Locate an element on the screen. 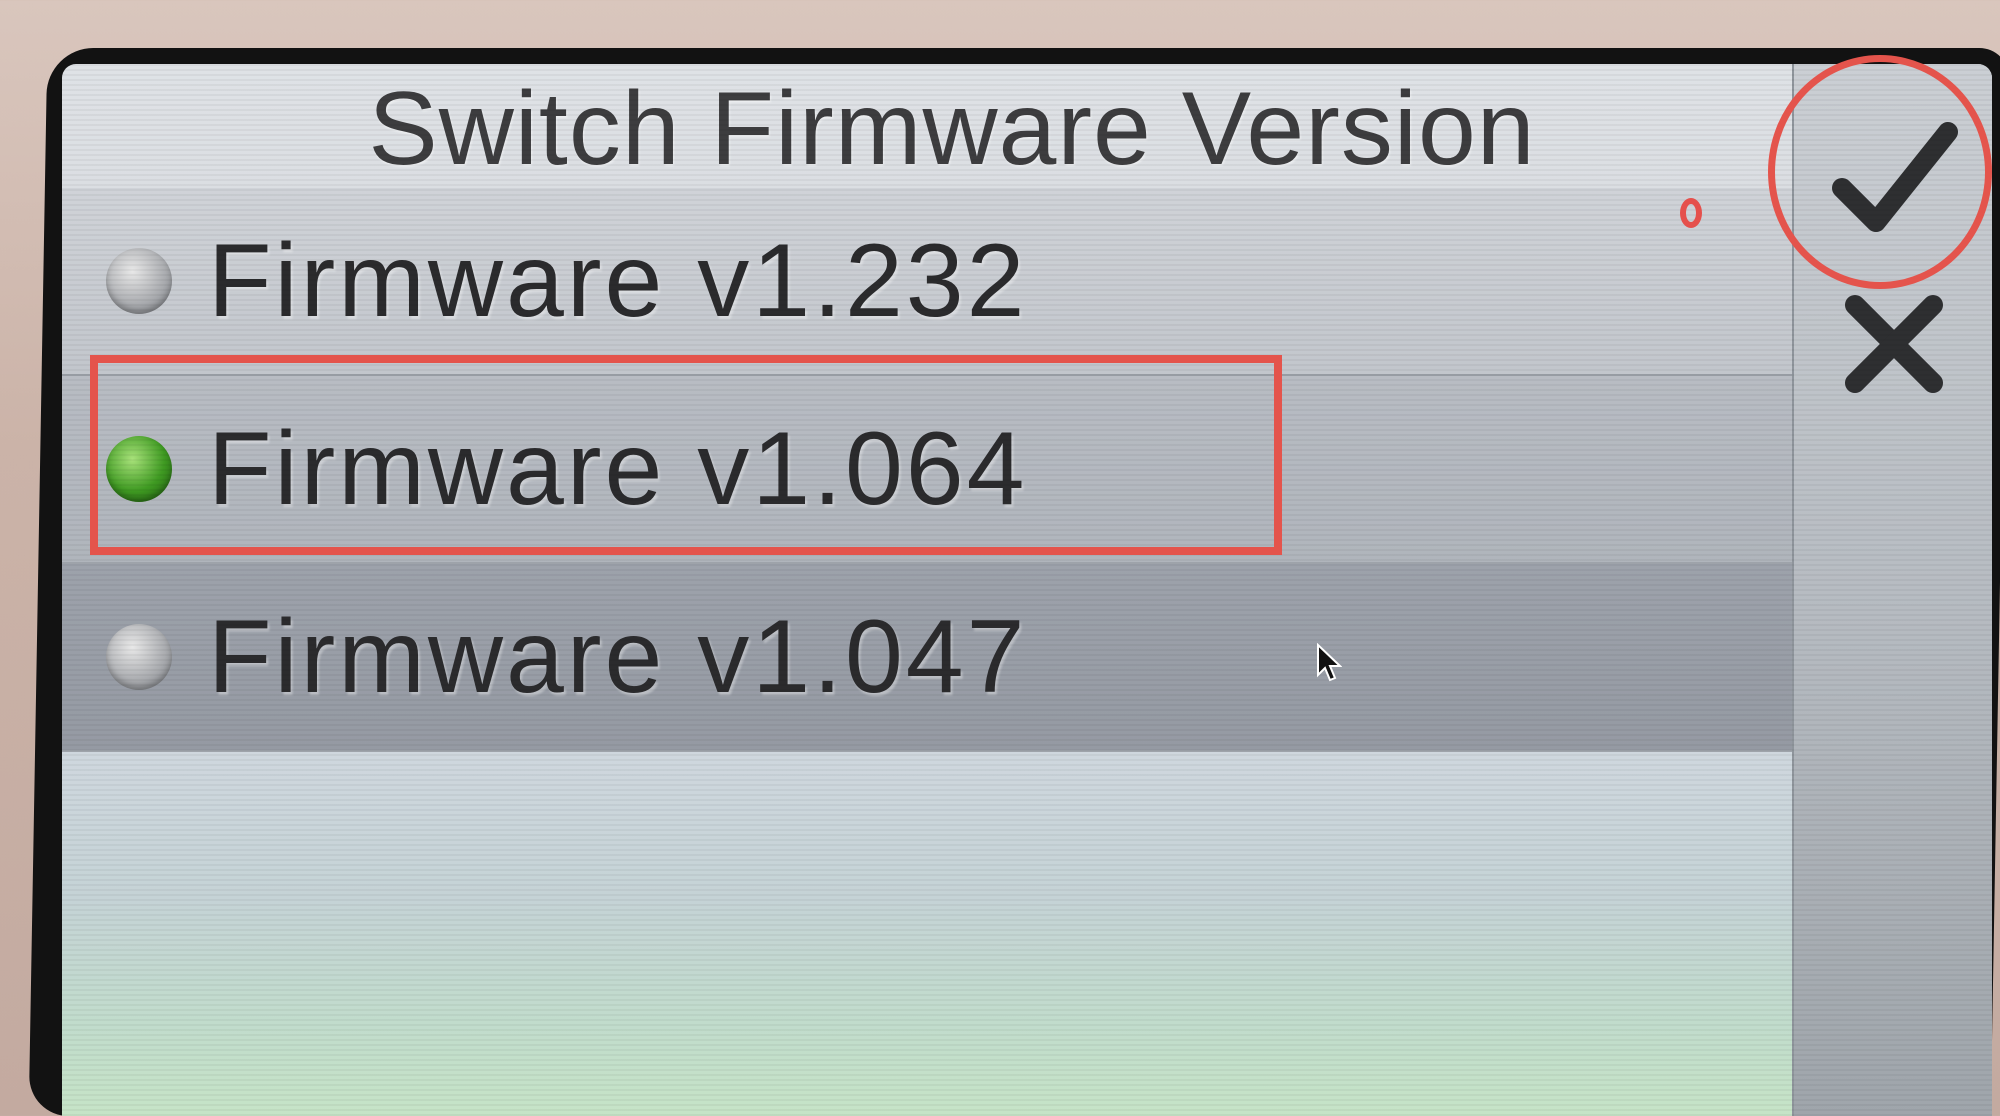 Image resolution: width=2000 pixels, height=1116 pixels. firmware-option-label: Firmware v1.232 is located at coordinates (618, 280).